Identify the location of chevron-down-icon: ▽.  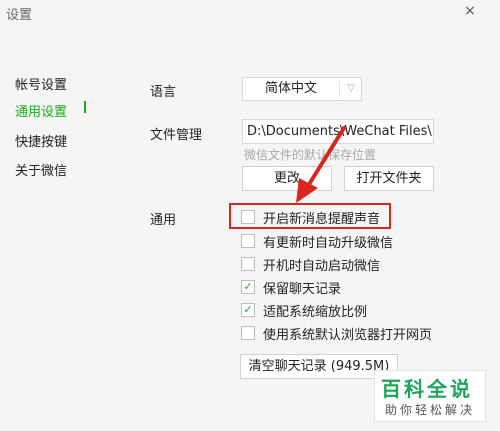
(351, 89).